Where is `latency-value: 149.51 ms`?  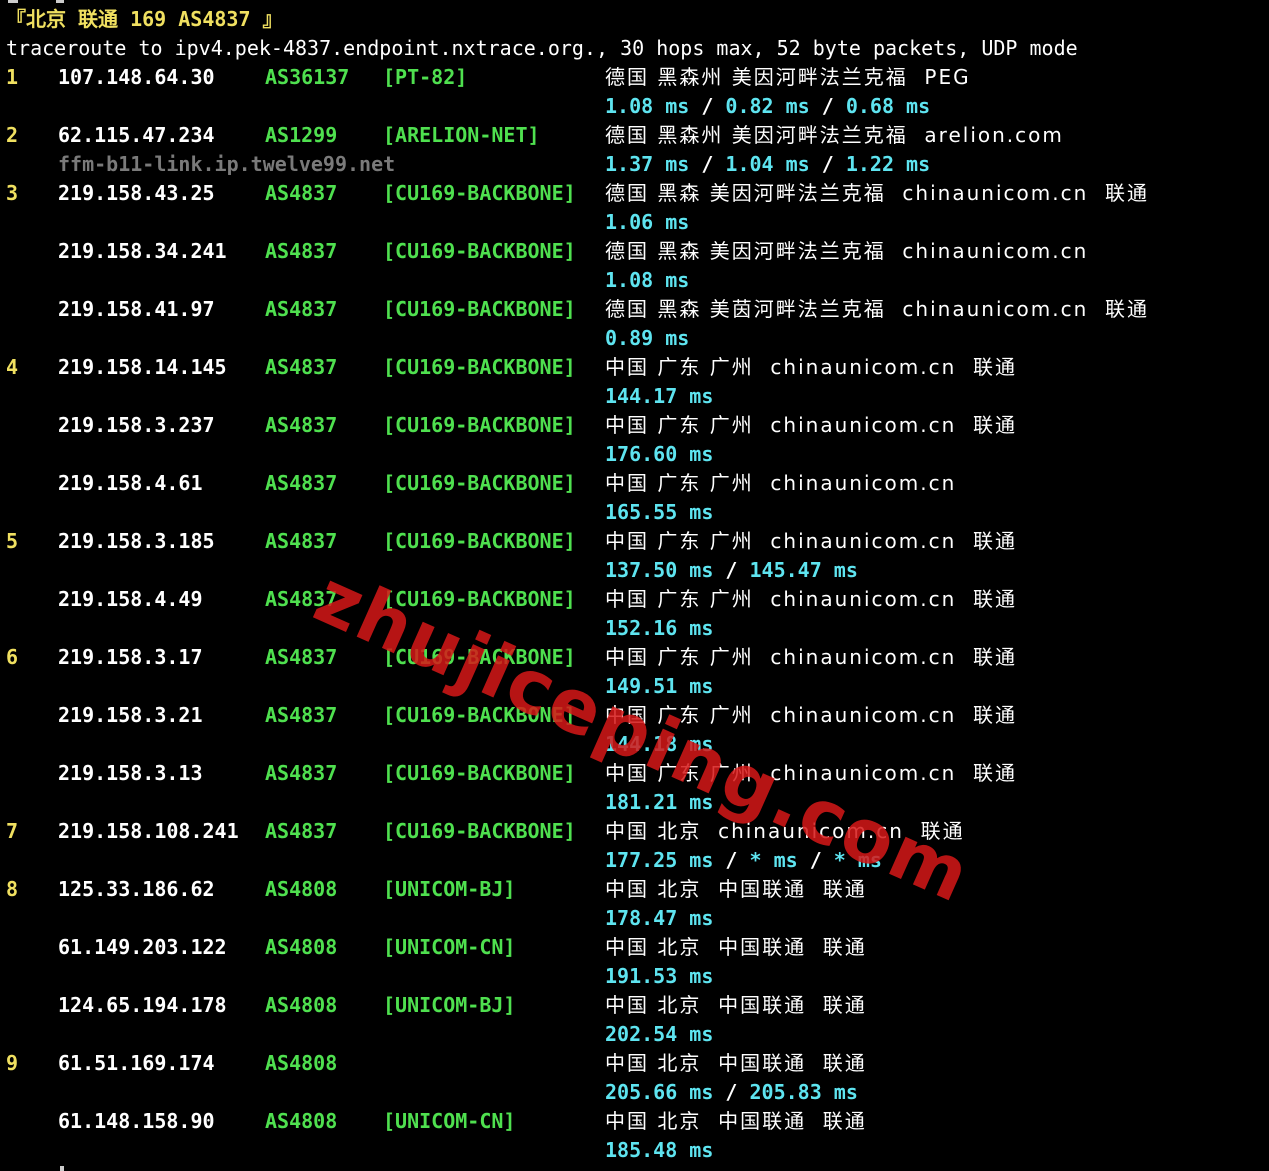 latency-value: 149.51 ms is located at coordinates (659, 686).